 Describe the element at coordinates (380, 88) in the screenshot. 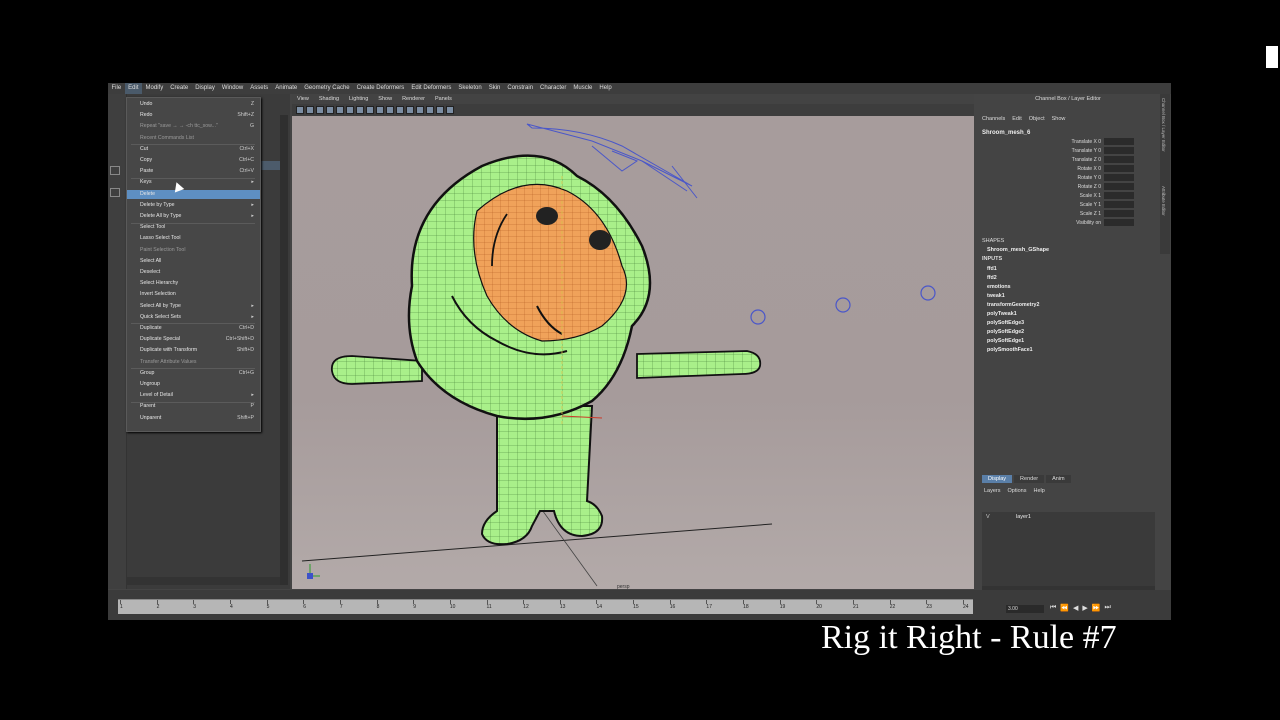

I see `menu-create-deformers: Create Deformers` at that location.